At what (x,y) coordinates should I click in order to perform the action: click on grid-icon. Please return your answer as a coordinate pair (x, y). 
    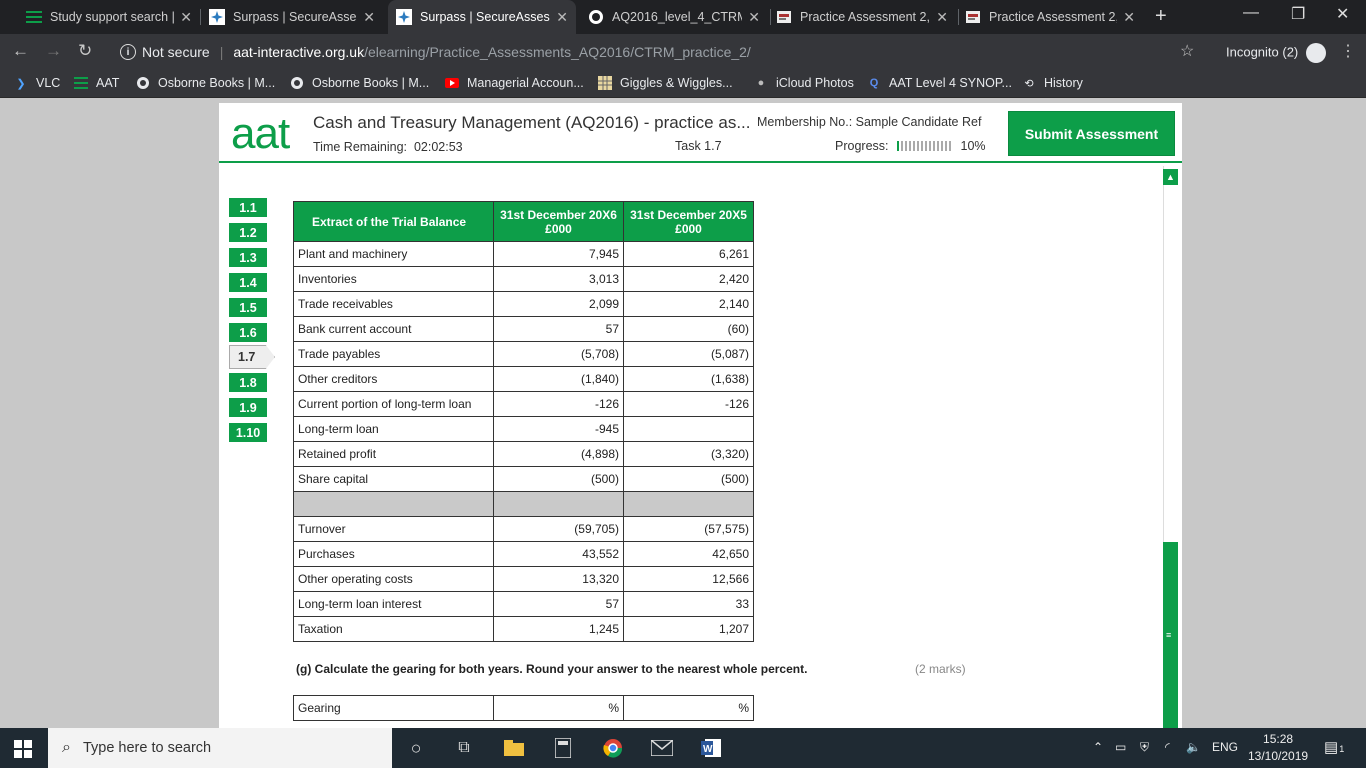
    Looking at the image, I should click on (605, 83).